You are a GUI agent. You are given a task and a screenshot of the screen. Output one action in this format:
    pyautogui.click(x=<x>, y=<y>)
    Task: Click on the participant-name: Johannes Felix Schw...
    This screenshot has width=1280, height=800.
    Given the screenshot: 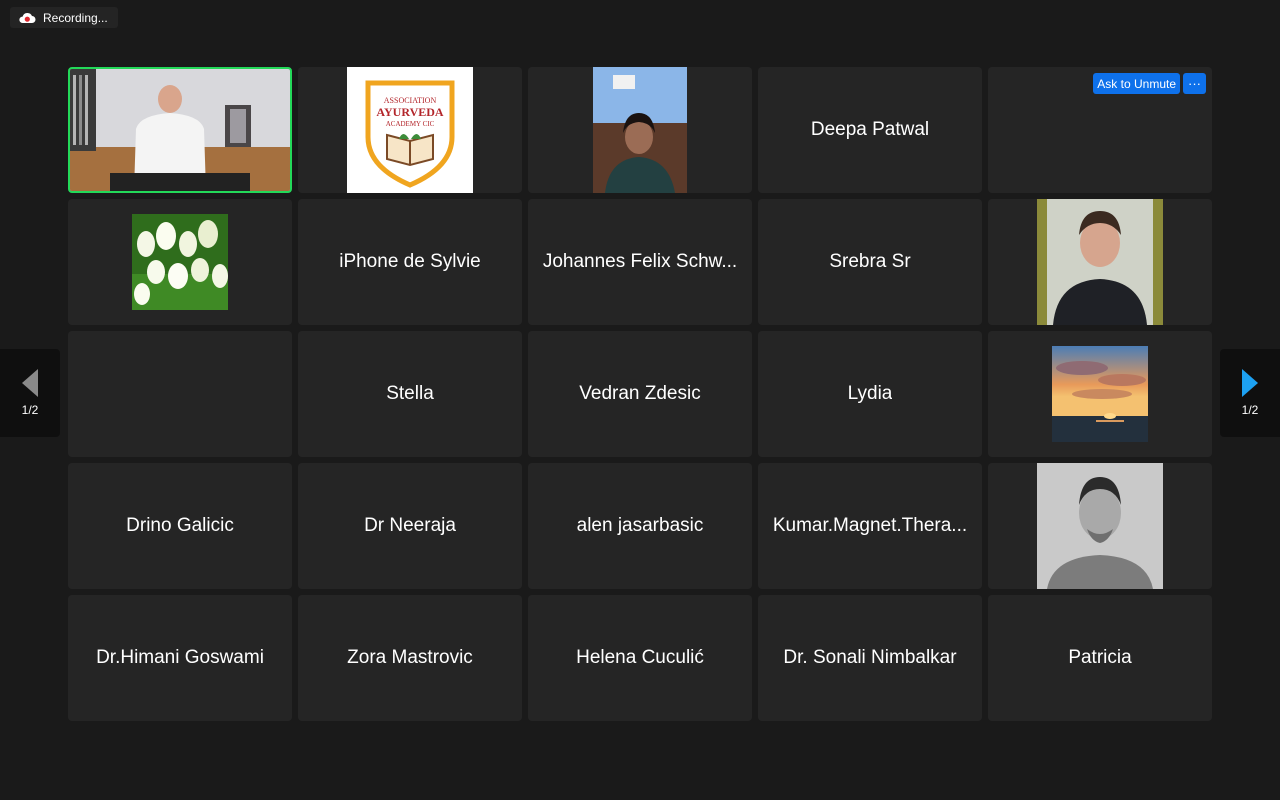 What is the action you would take?
    pyautogui.click(x=640, y=261)
    